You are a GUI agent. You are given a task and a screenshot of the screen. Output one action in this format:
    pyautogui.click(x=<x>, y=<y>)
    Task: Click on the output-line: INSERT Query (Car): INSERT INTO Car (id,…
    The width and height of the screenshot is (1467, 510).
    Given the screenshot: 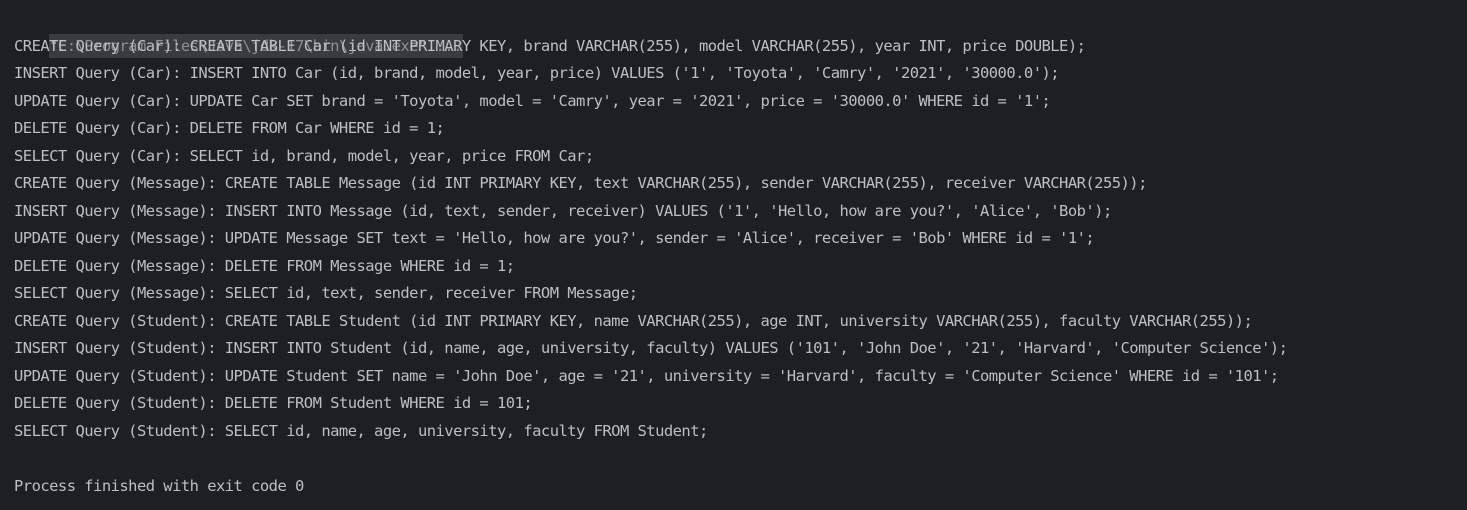 What is the action you would take?
    pyautogui.click(x=537, y=73)
    